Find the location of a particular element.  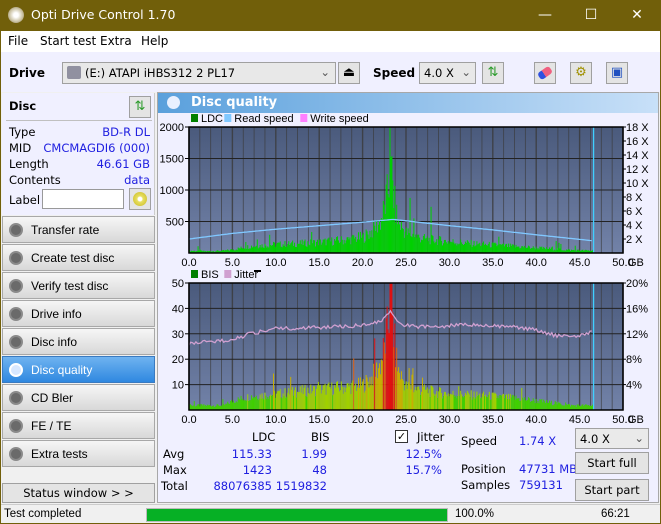

x-tick-label: 0.0 is located at coordinates (188, 420).